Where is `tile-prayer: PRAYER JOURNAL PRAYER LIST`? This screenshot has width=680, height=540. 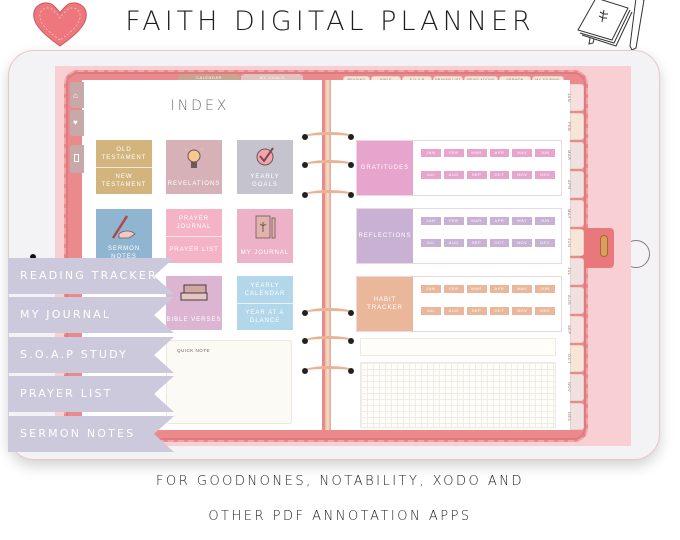
tile-prayer: PRAYER JOURNAL PRAYER LIST is located at coordinates (194, 236).